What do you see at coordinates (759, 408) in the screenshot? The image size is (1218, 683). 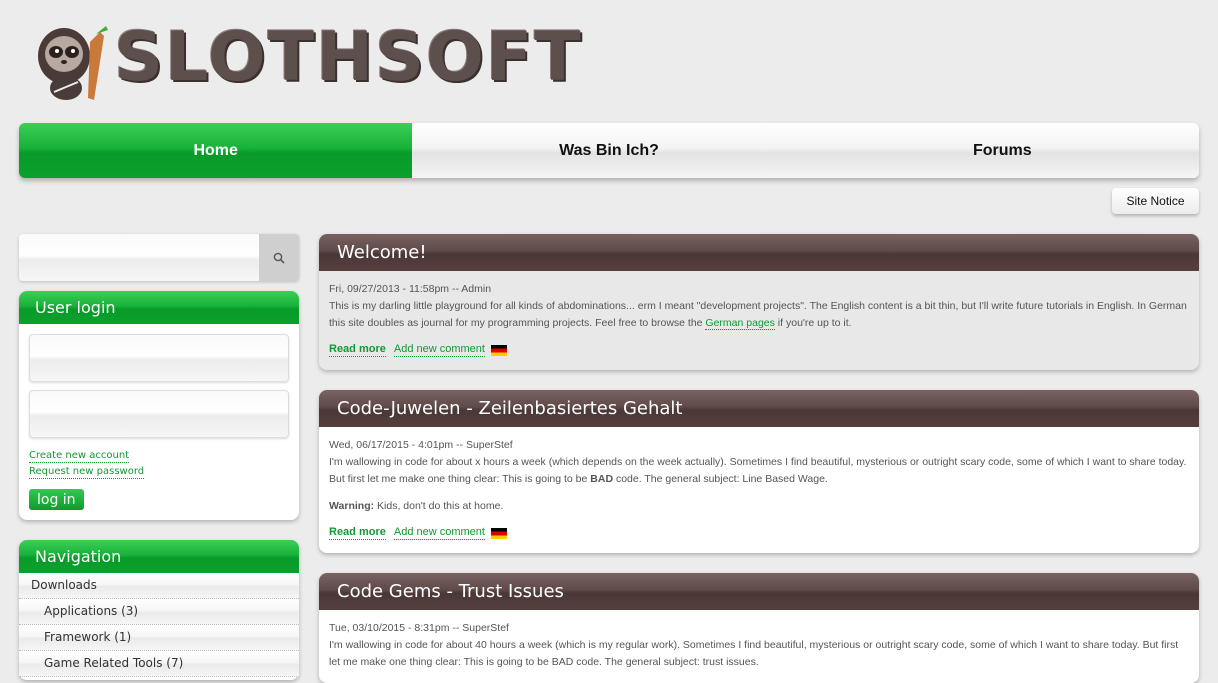 I see `article-title: Code-Juwelen - Zeilenbasiertes Gehalt` at bounding box center [759, 408].